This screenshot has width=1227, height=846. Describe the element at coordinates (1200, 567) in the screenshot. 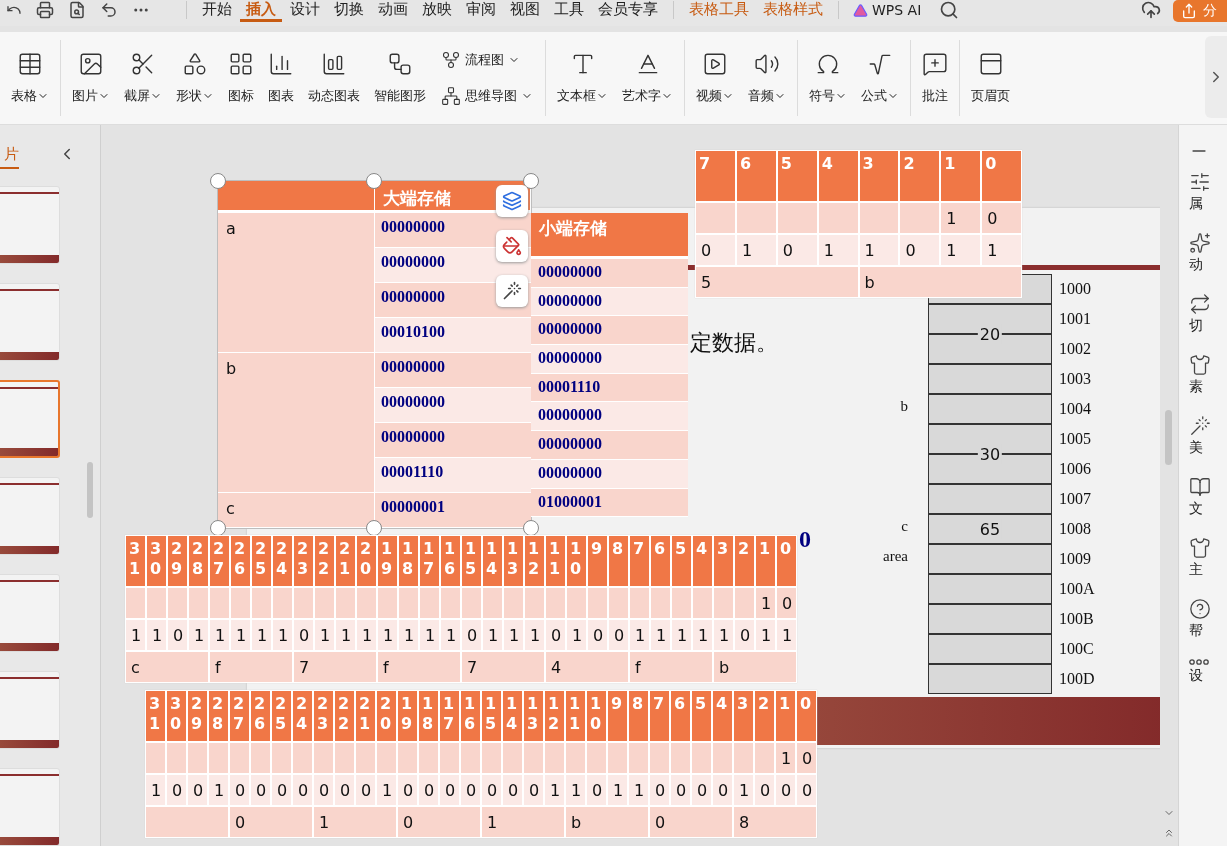

I see `sidebar-button: 主` at that location.